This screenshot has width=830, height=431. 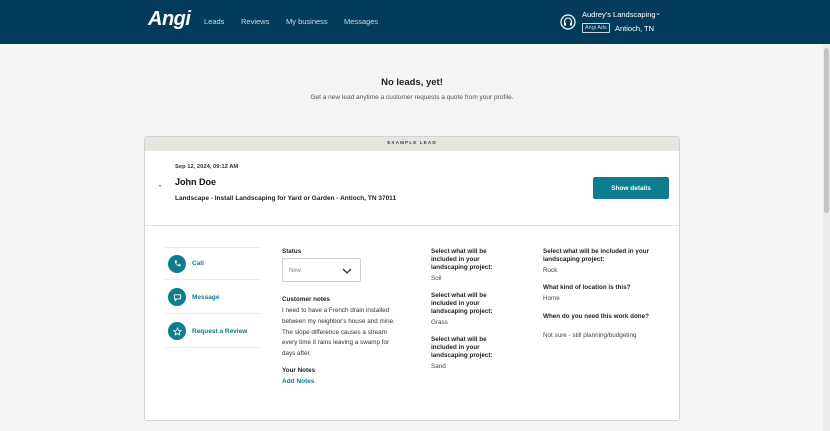 What do you see at coordinates (307, 21) in the screenshot?
I see `nav-link-my-business: My business` at bounding box center [307, 21].